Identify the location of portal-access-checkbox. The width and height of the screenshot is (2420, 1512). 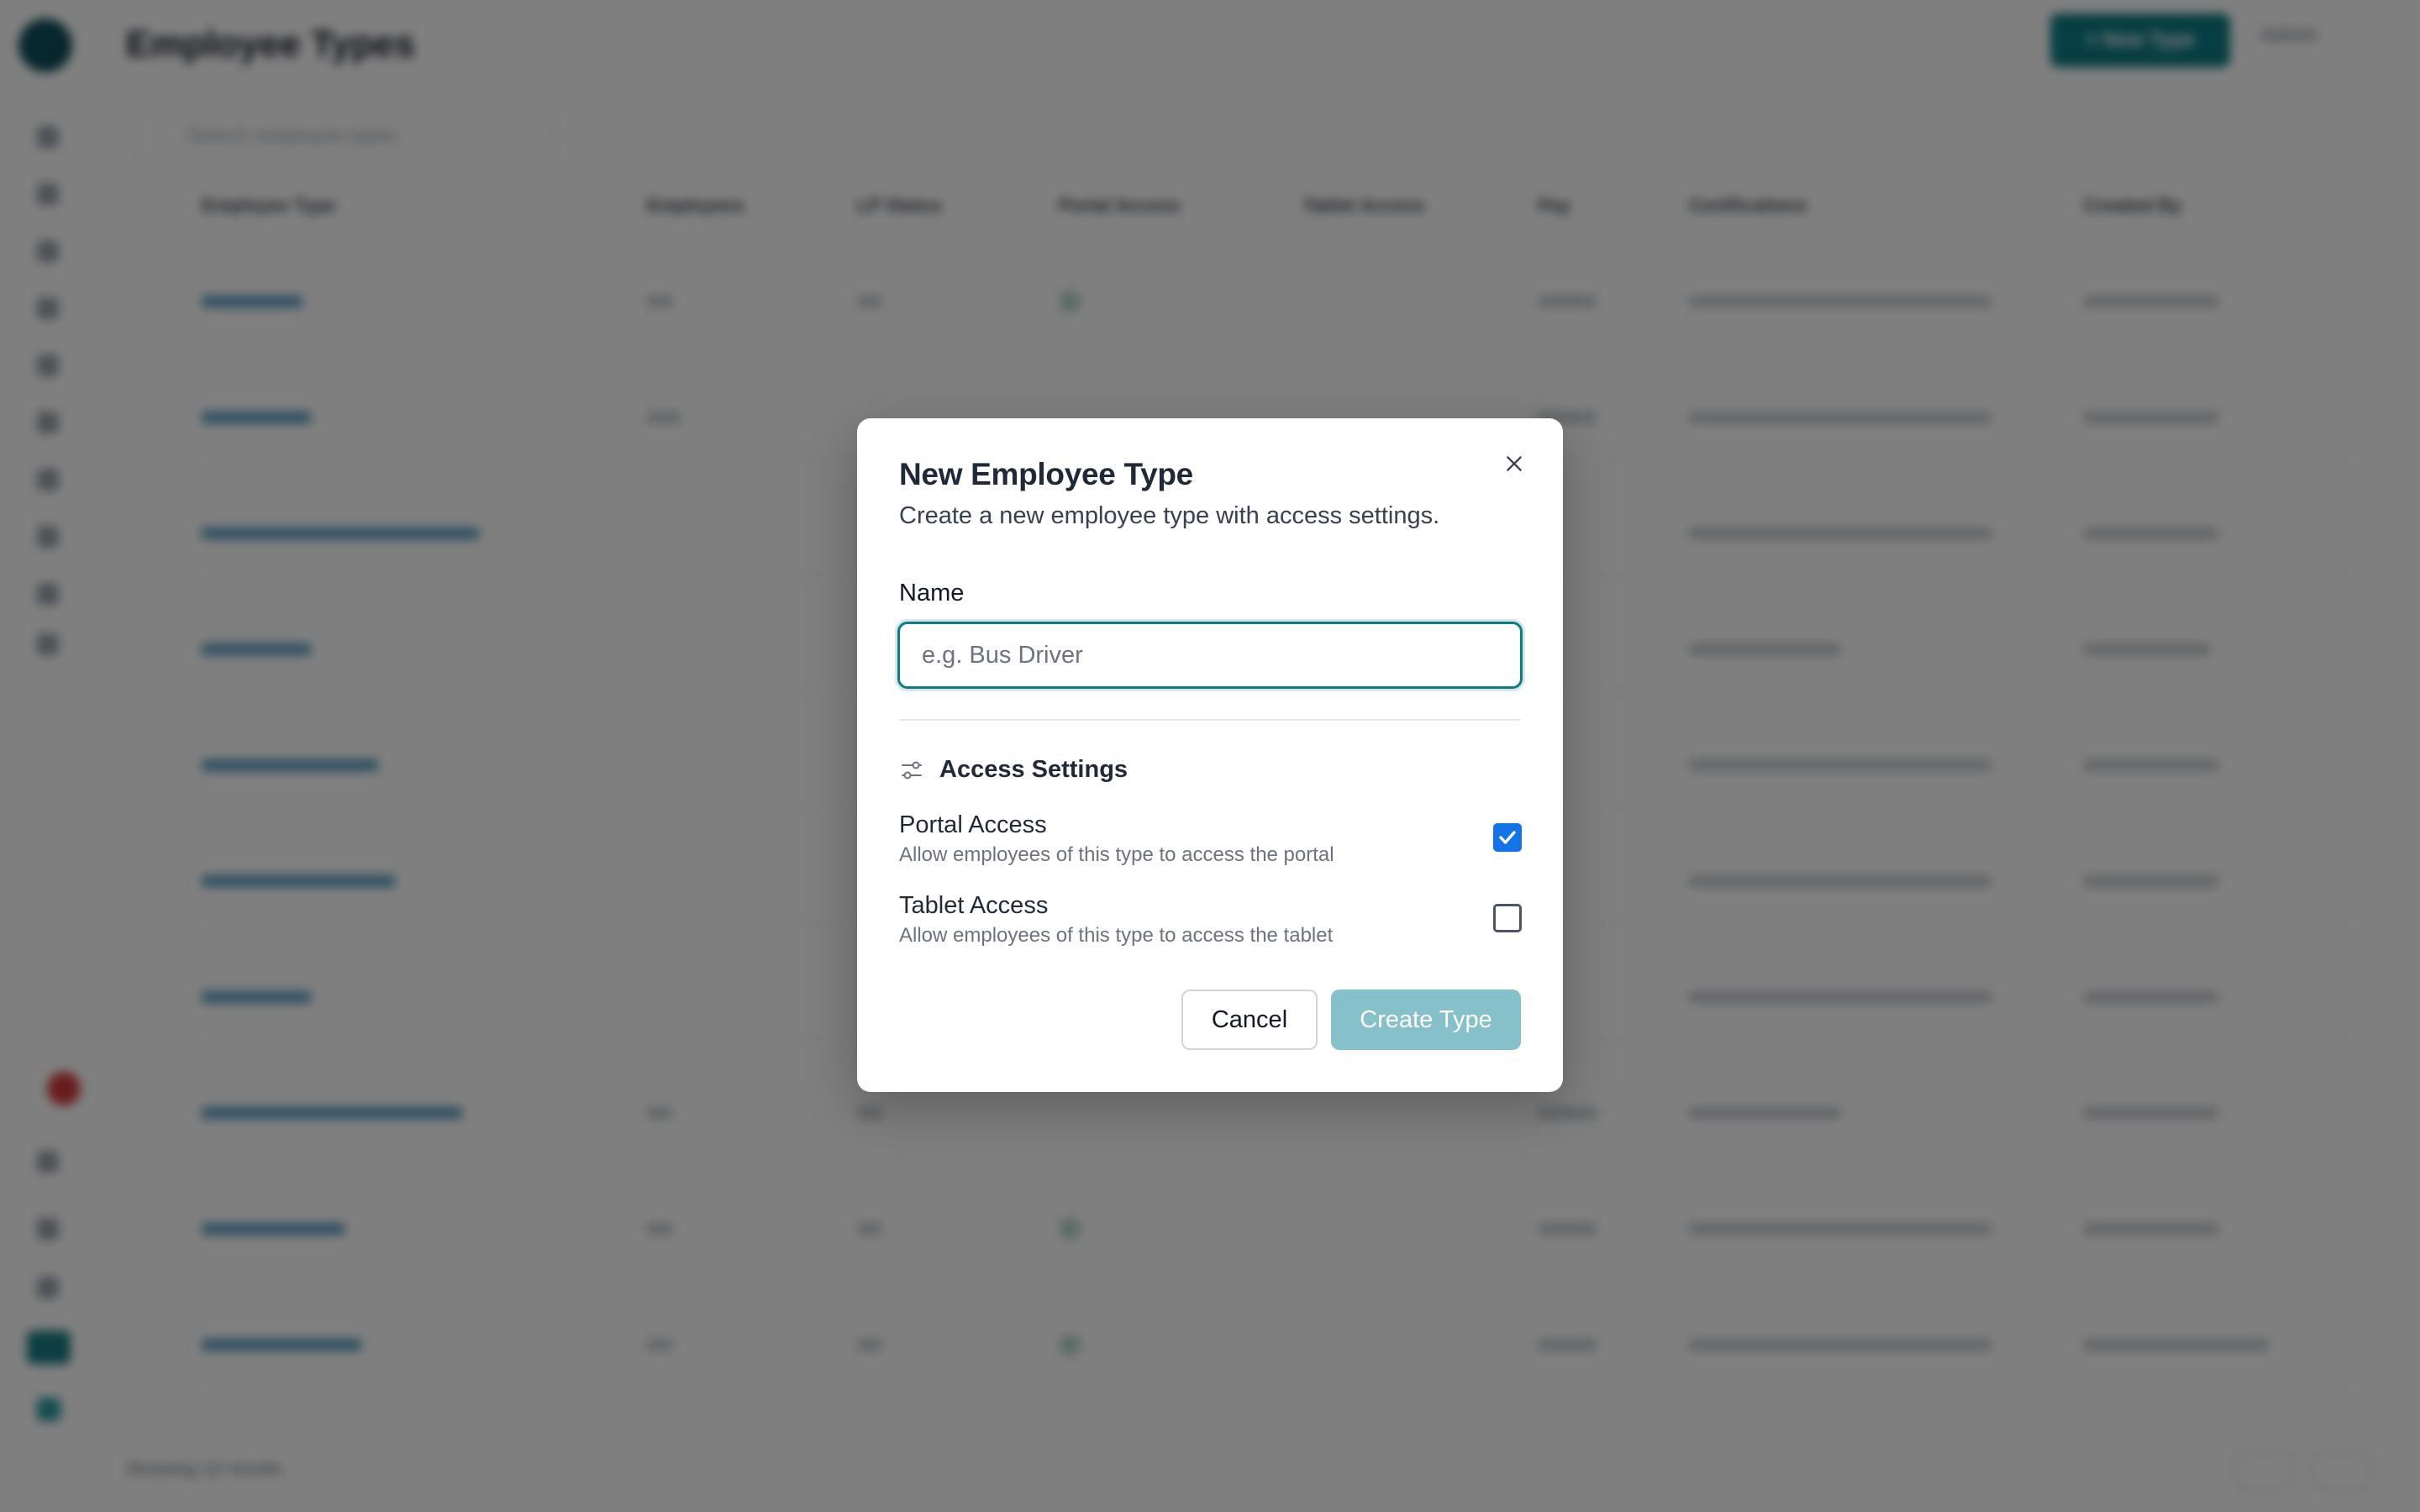
(1507, 837).